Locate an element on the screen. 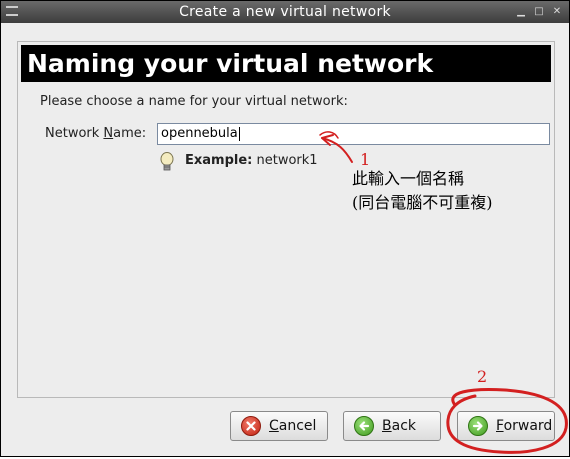  back-arrow-icon is located at coordinates (364, 426).